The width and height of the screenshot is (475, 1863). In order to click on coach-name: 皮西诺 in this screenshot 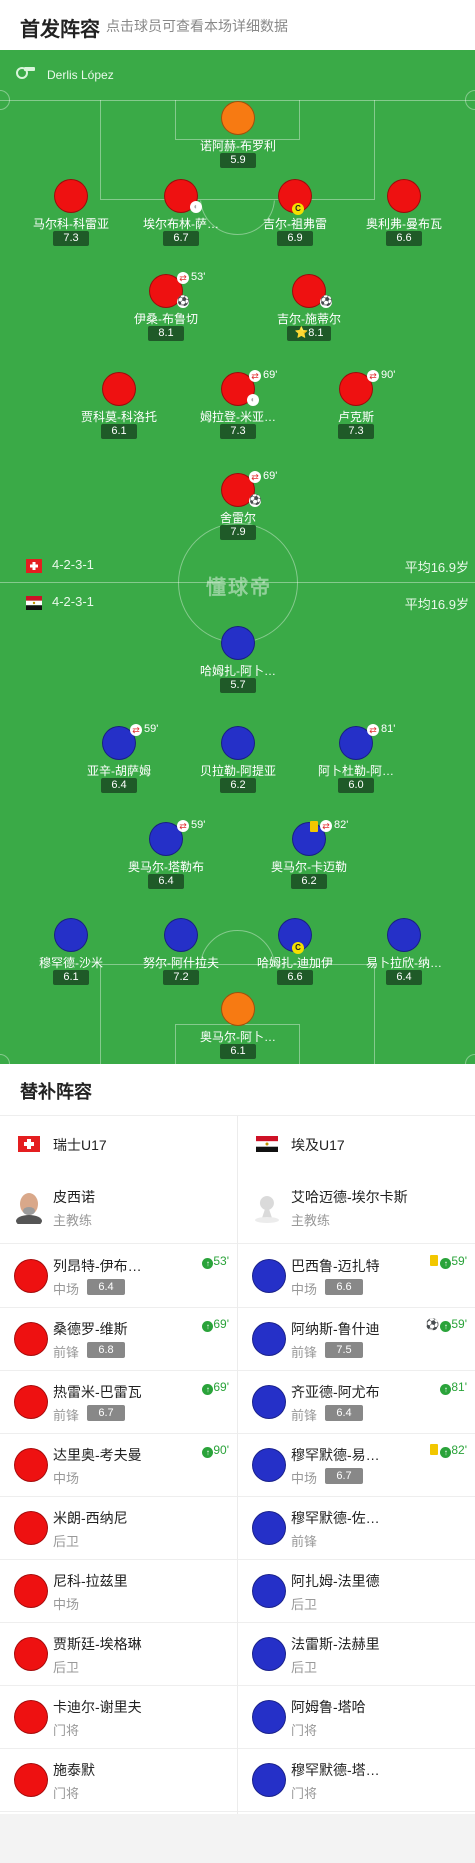, I will do `click(74, 1197)`.